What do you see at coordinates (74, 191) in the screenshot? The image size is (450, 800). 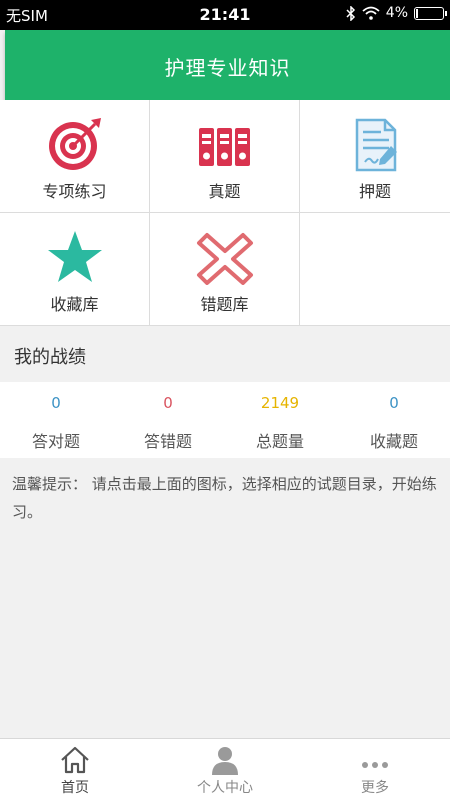 I see `grid-item-label: 专项练习` at bounding box center [74, 191].